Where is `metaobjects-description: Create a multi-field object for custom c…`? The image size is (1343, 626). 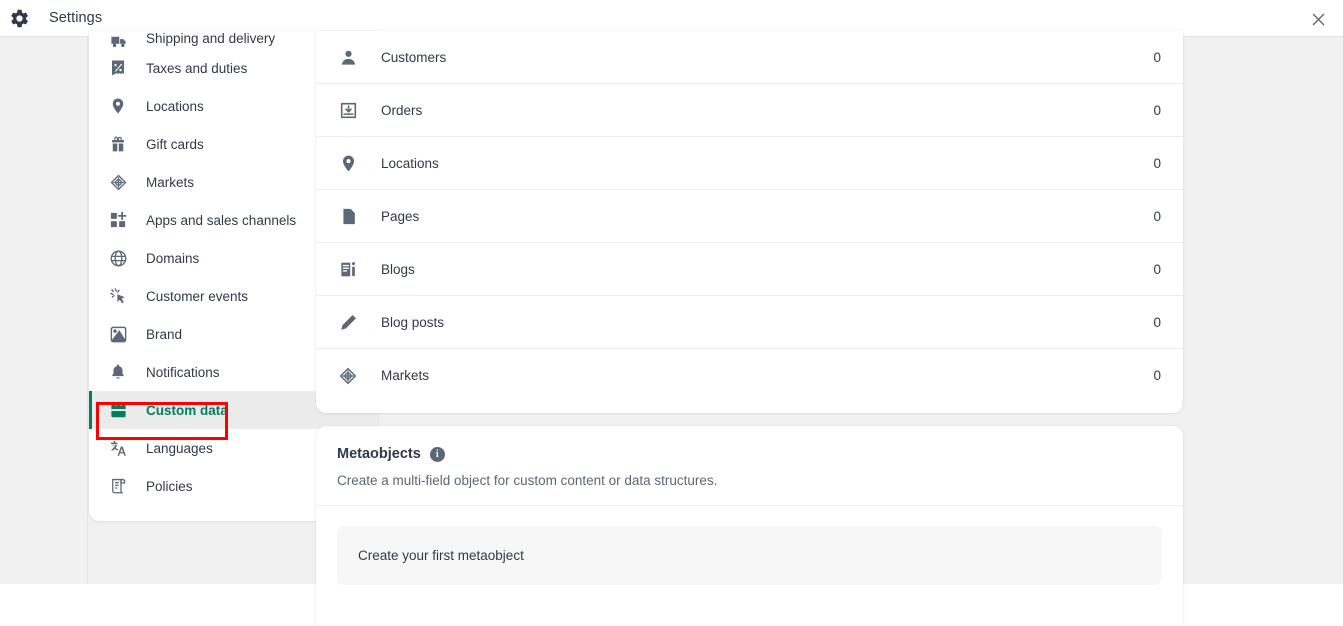 metaobjects-description: Create a multi-field object for custom c… is located at coordinates (527, 480).